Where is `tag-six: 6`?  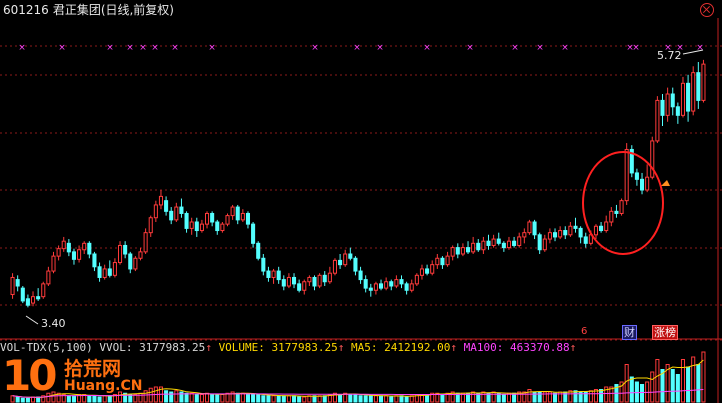
tag-six: 6 is located at coordinates (584, 331).